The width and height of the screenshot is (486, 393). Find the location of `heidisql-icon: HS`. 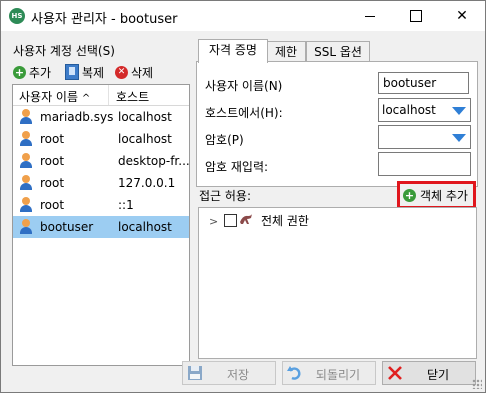

heidisql-icon: HS is located at coordinates (17, 16).